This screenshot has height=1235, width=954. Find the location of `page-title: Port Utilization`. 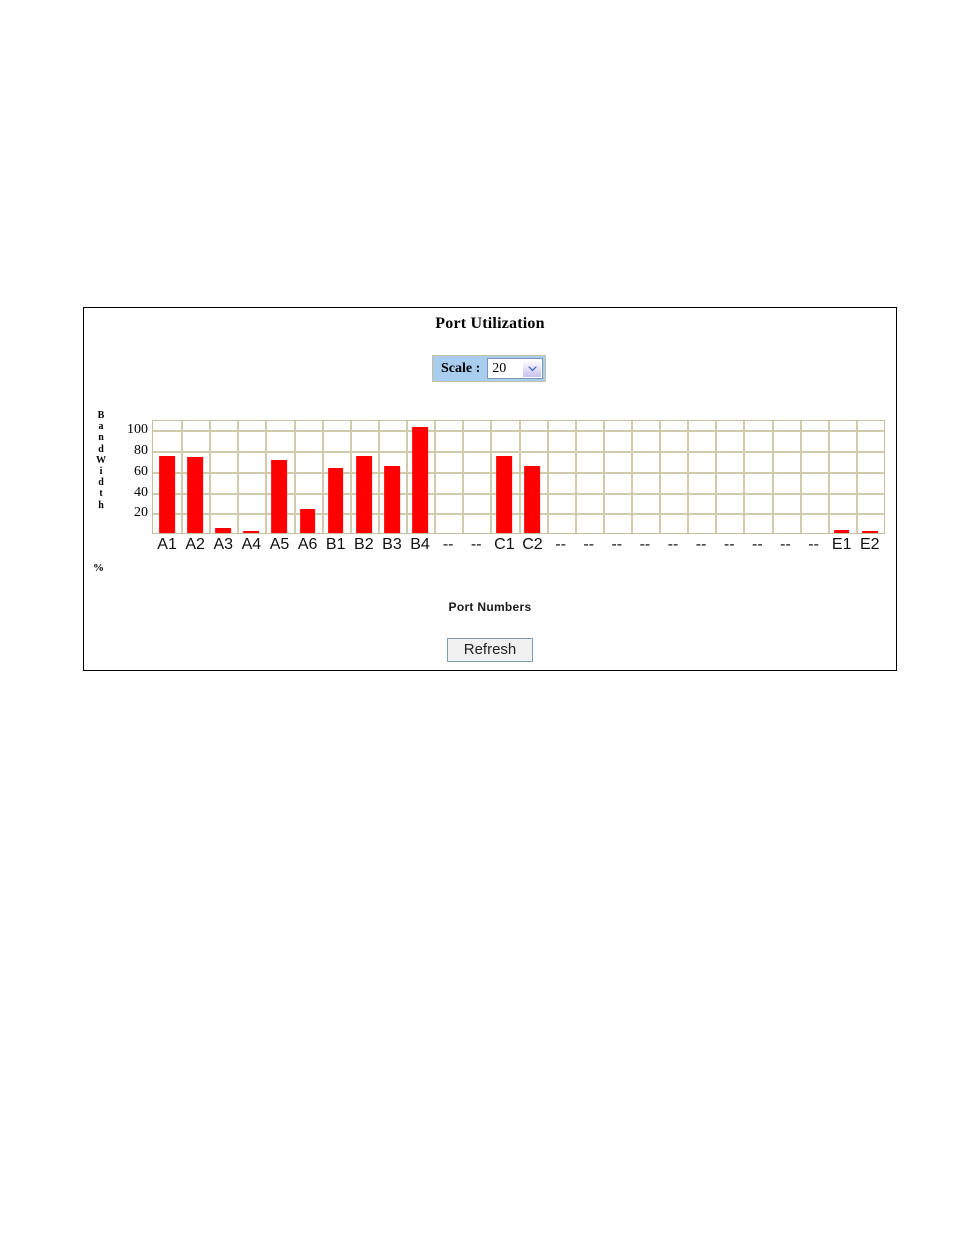

page-title: Port Utilization is located at coordinates (490, 323).